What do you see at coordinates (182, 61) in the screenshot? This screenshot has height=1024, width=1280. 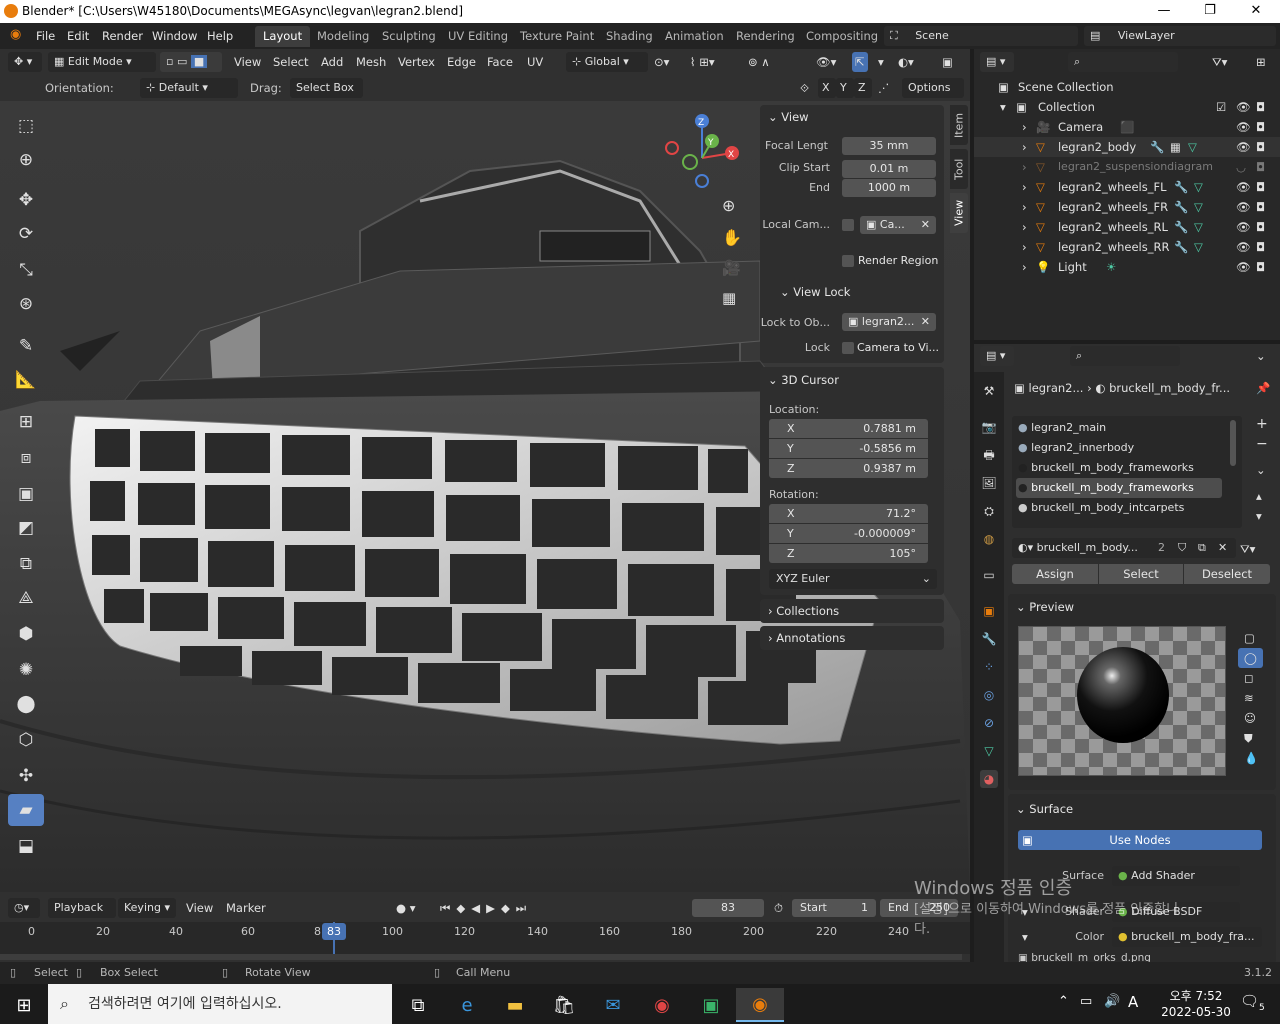 I see `edge-select-icon: ▭` at bounding box center [182, 61].